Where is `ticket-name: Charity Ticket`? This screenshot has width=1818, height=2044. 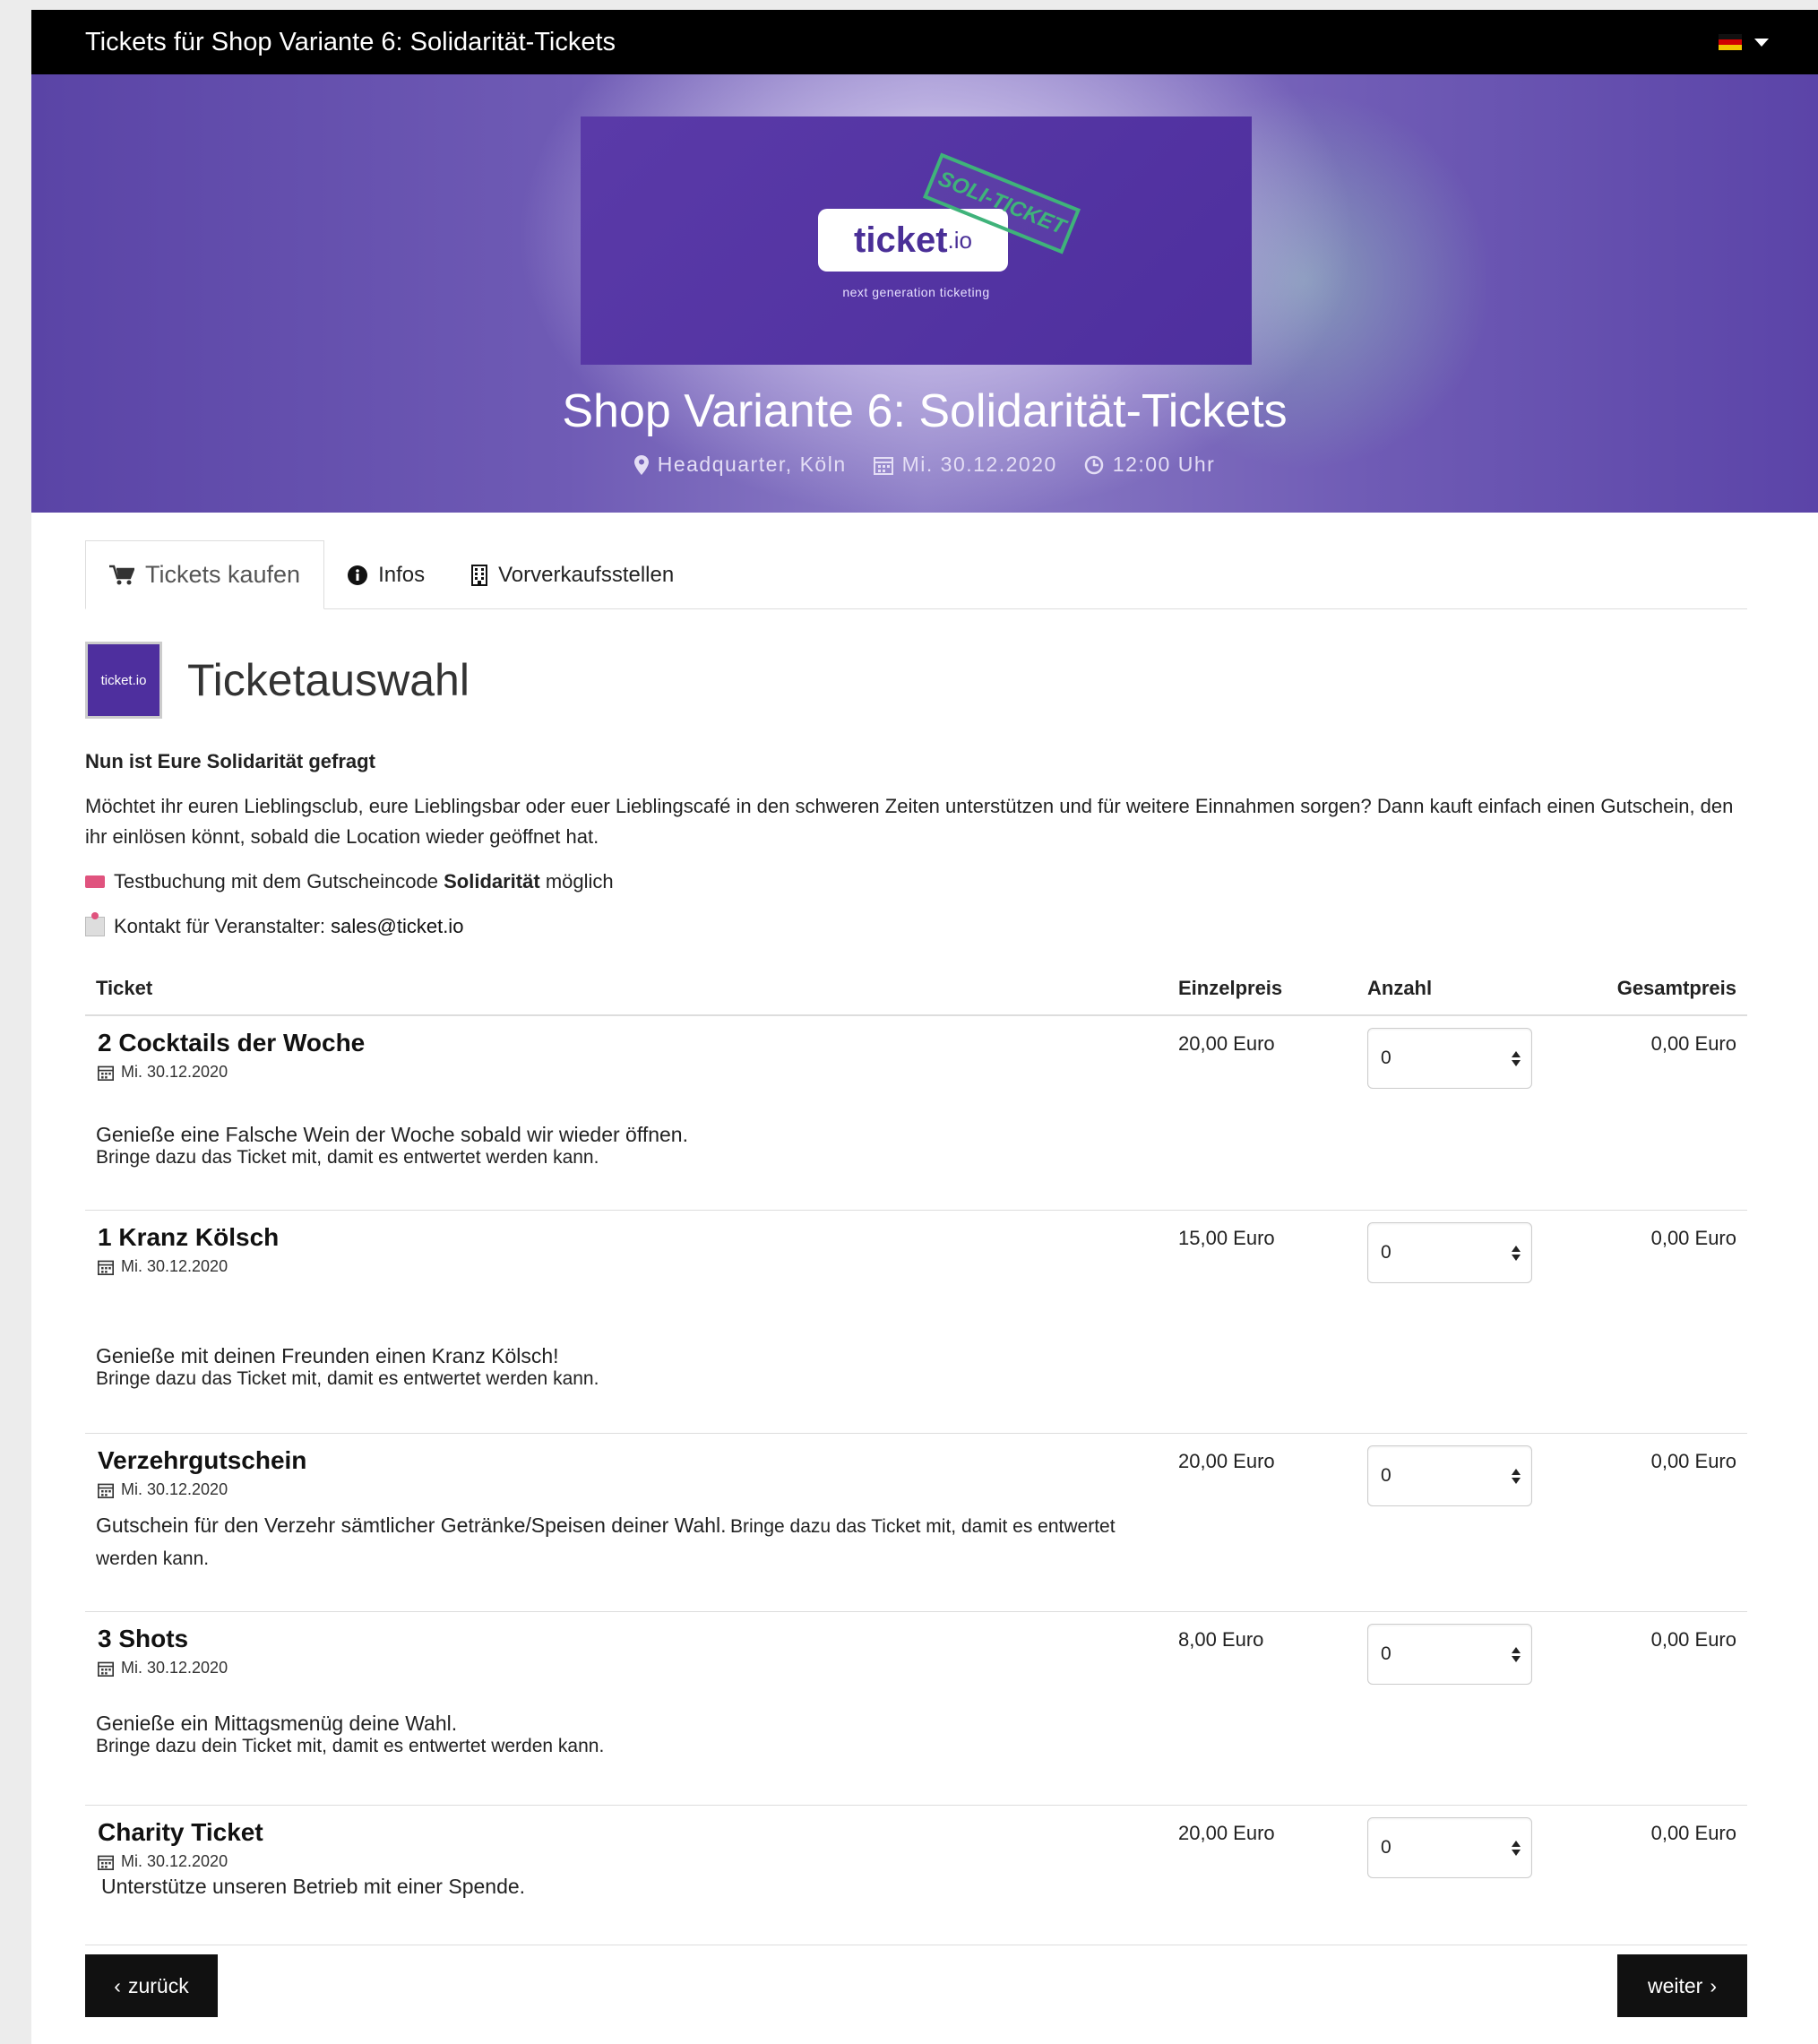
ticket-name: Charity Ticket is located at coordinates (181, 1832).